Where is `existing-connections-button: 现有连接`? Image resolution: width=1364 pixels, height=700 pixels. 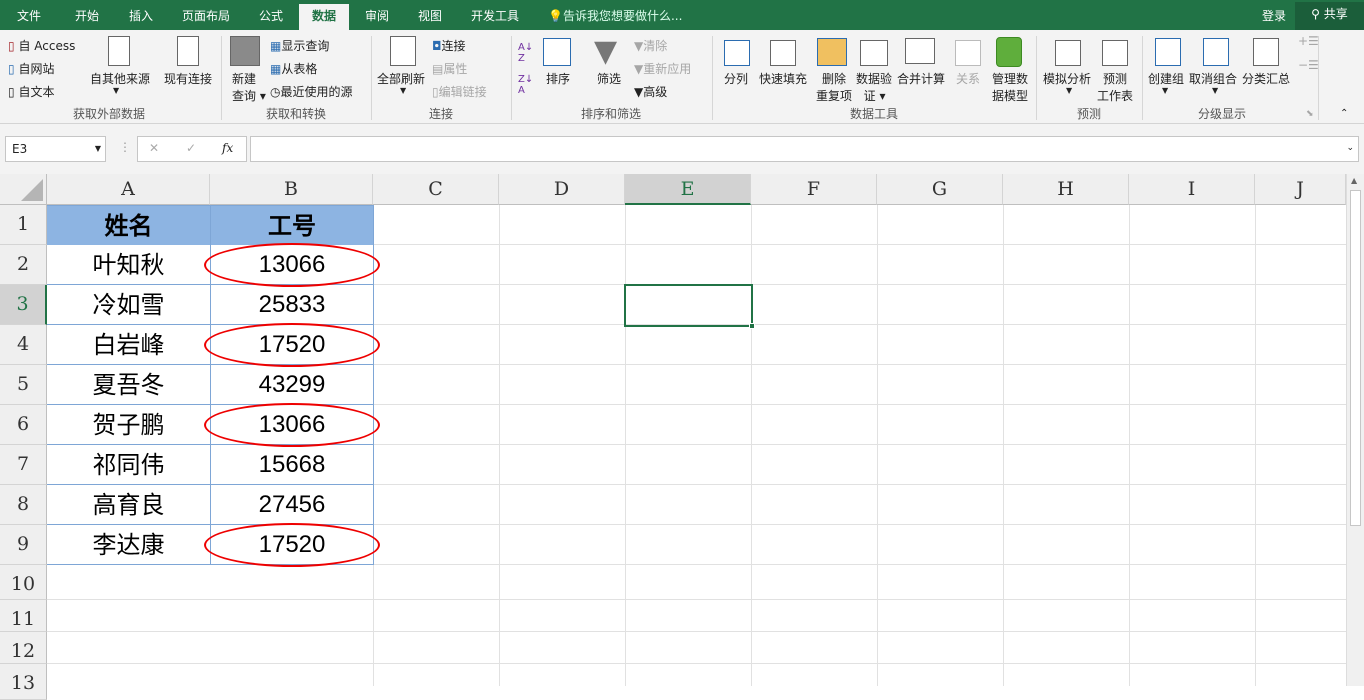
existing-connections-button: 现有连接 is located at coordinates (188, 78).